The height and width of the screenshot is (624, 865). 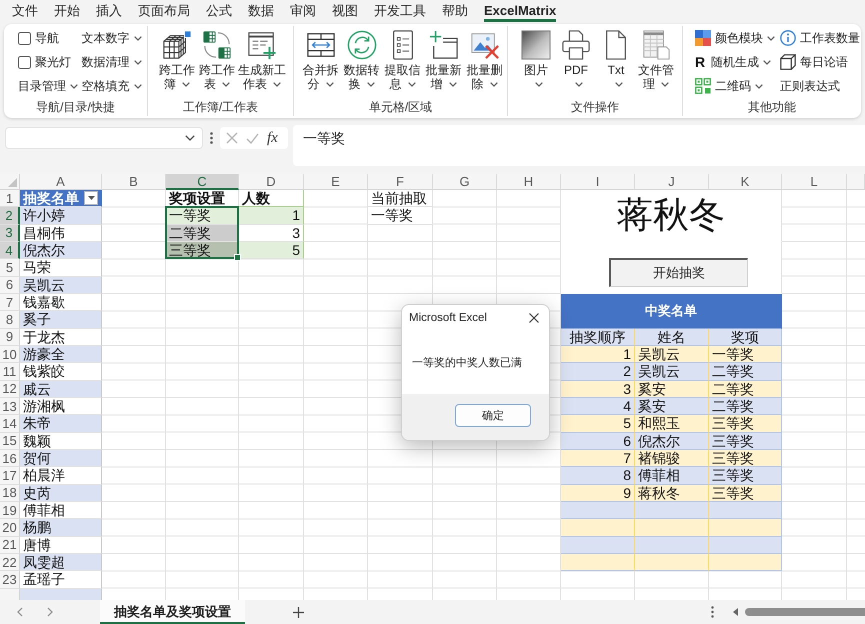 What do you see at coordinates (61, 372) in the screenshot?
I see `table-cell: 钱紫皎` at bounding box center [61, 372].